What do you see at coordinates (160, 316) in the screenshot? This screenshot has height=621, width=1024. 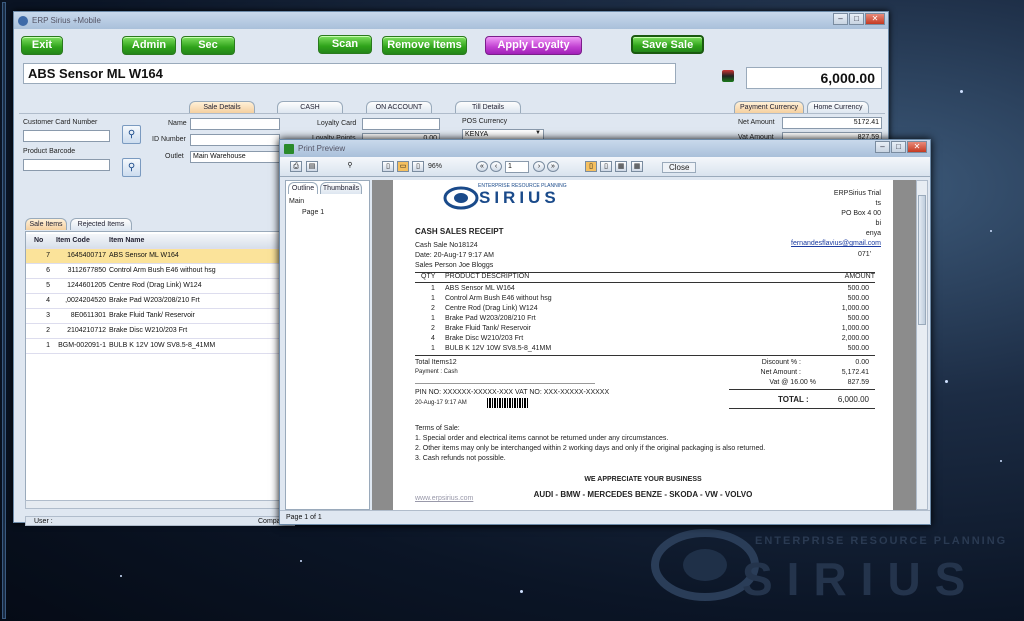 I see `table-row: 3 8E0611301 Brake Fluid Tank/ Reservoir` at bounding box center [160, 316].